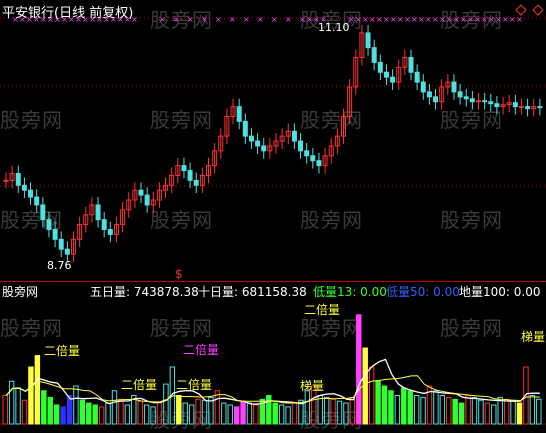  What do you see at coordinates (272, 381) in the screenshot?
I see `volume-ma5-line` at bounding box center [272, 381].